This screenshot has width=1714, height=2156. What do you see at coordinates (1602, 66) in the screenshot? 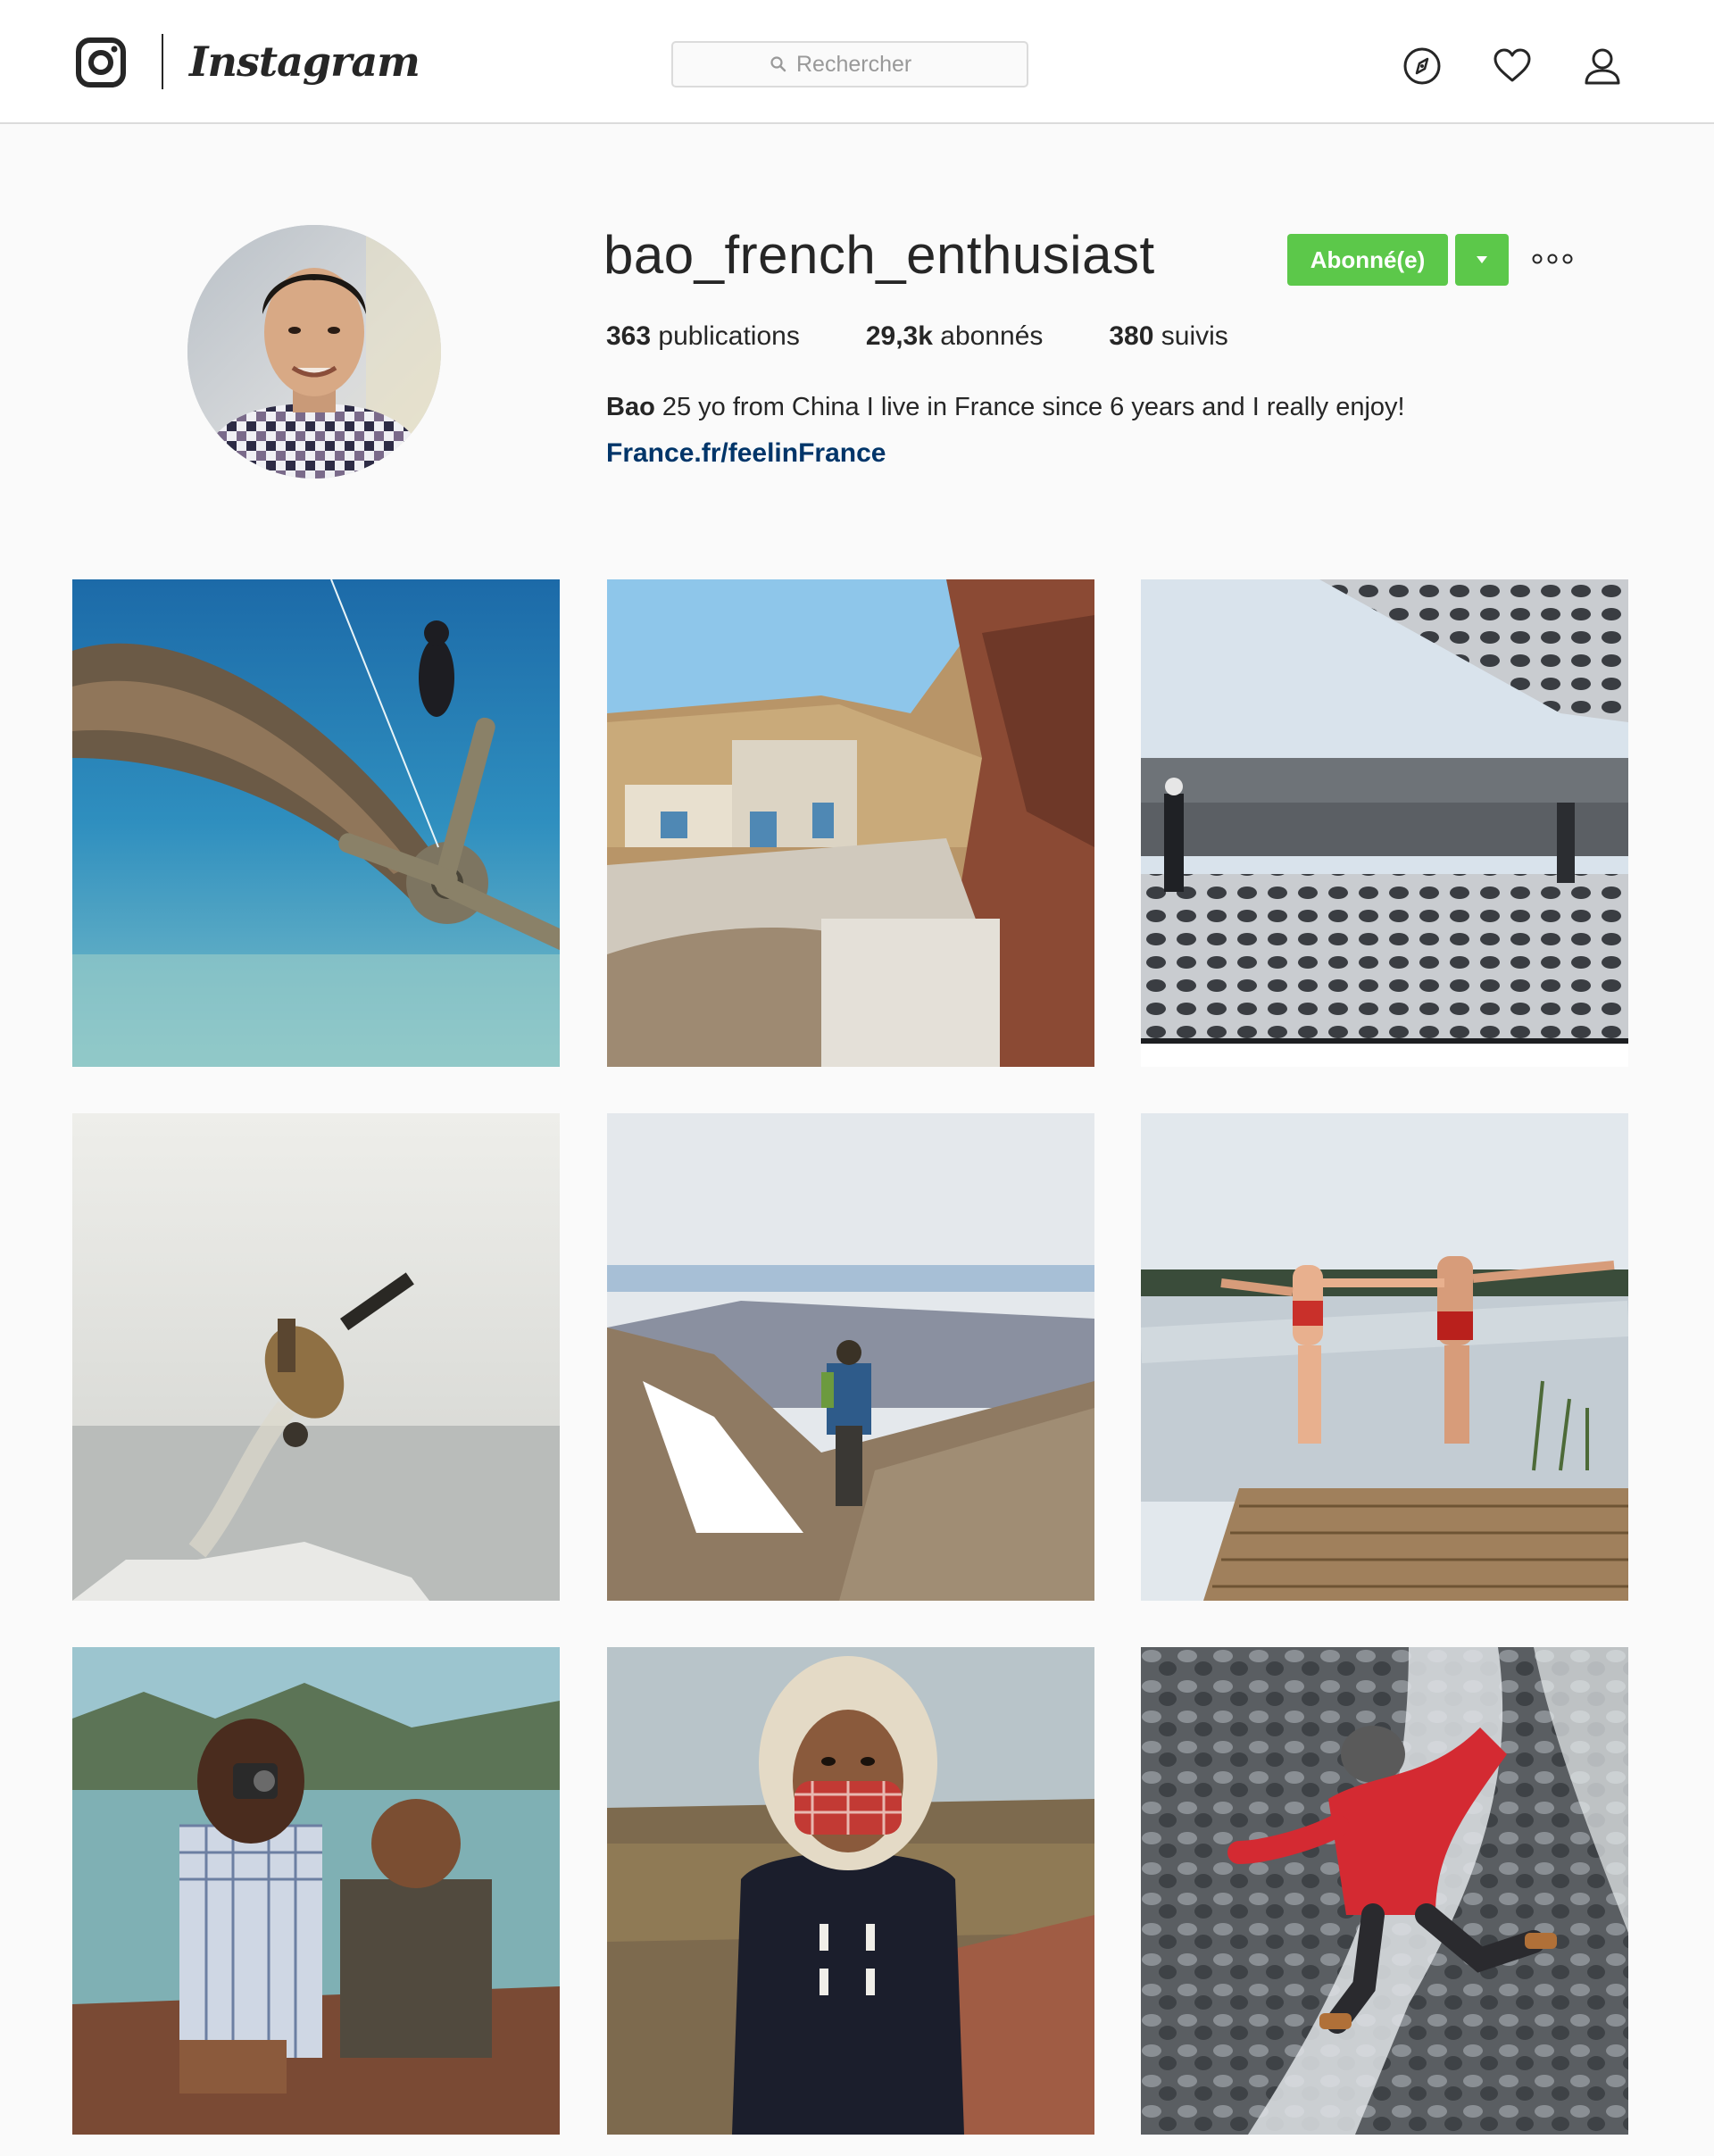
I see `user-profile-icon` at bounding box center [1602, 66].